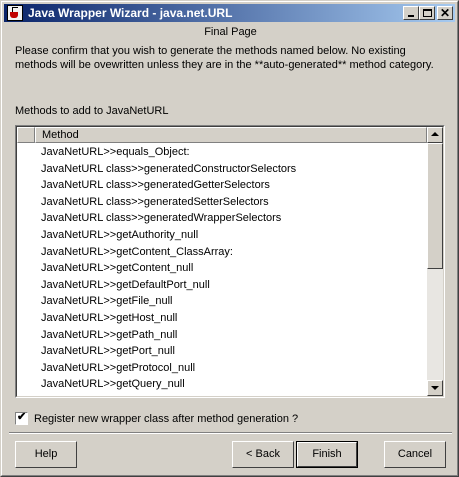 Image resolution: width=459 pixels, height=477 pixels. I want to click on method-row: JavaNetURL>>getPath_null, so click(222, 335).